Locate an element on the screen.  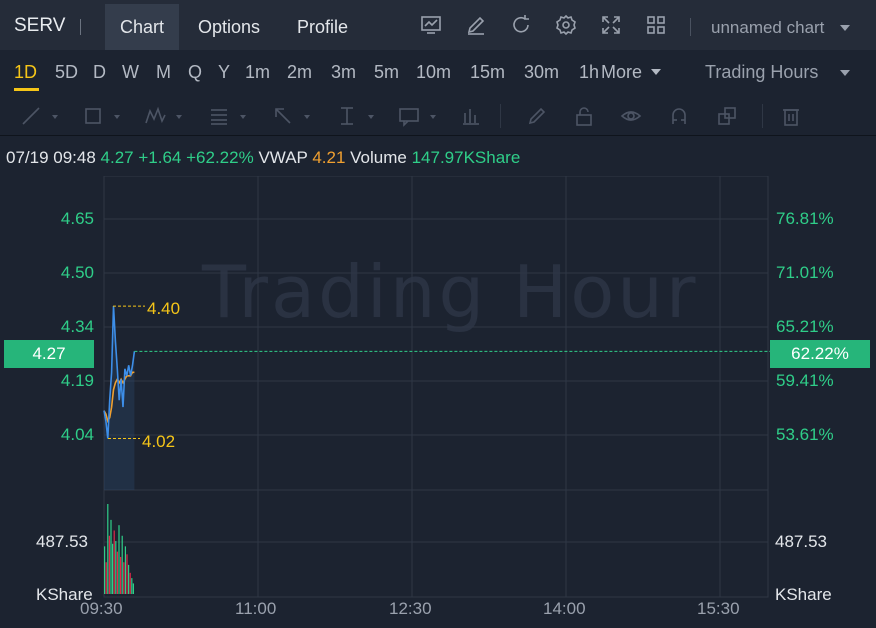
drawing-toolbar is located at coordinates (438, 116).